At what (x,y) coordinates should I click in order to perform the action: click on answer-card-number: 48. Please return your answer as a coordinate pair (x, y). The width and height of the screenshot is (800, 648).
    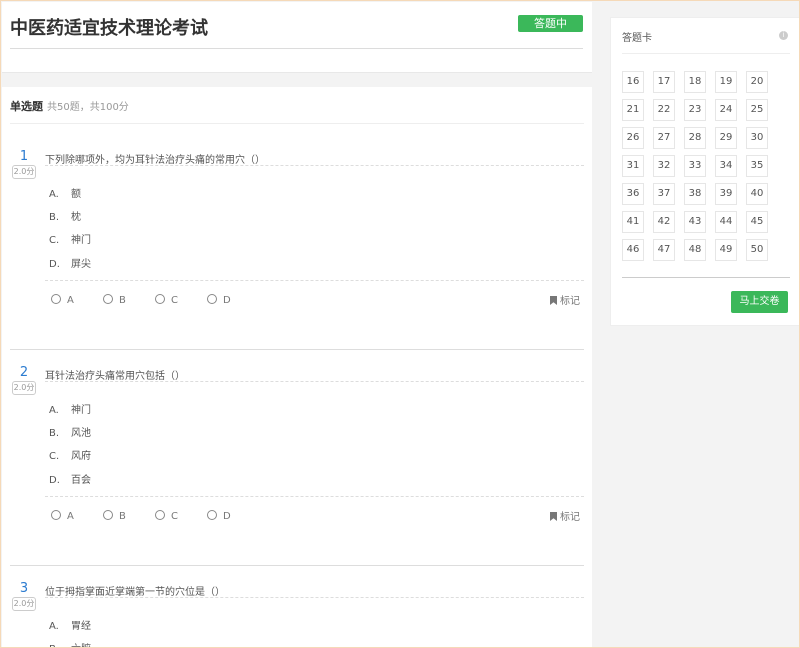
    Looking at the image, I should click on (695, 250).